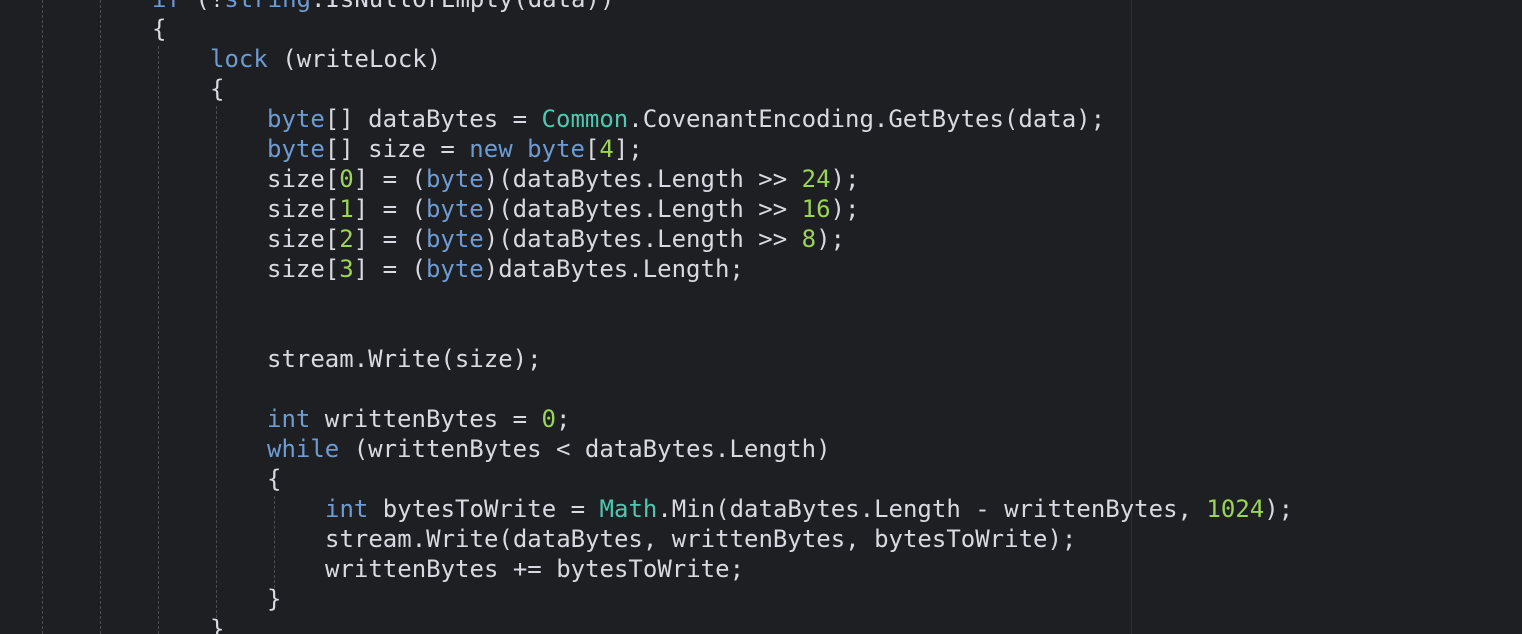 This screenshot has height=634, width=1522. I want to click on code-token: bytesToWrite =, so click(484, 509).